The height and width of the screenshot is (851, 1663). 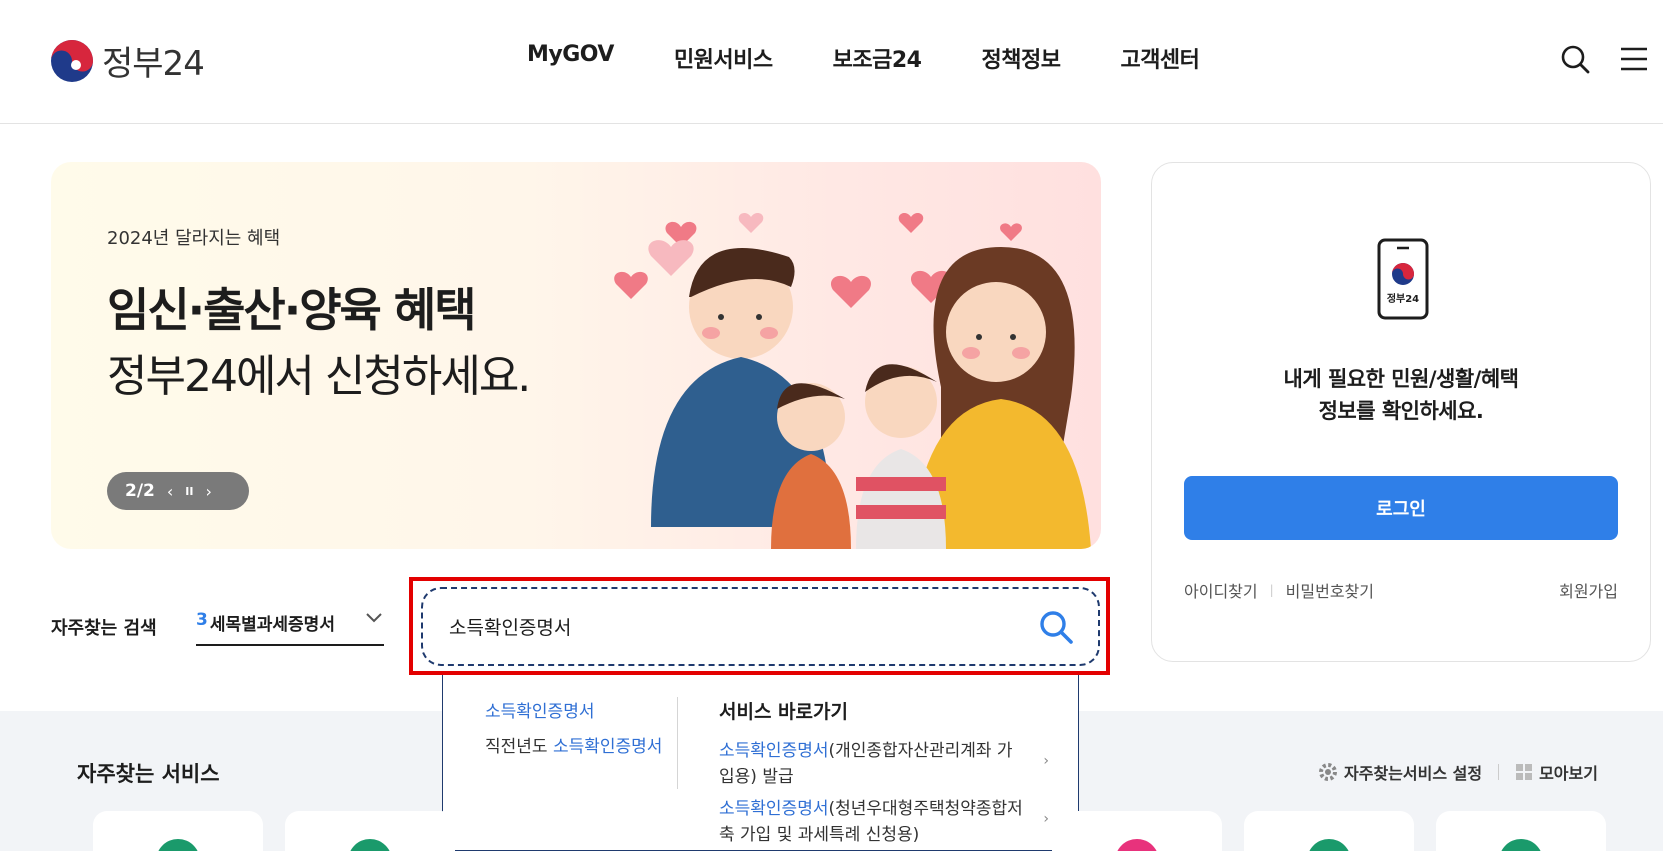 I want to click on frequent-search-term: 세목별과세증명서, so click(x=272, y=625).